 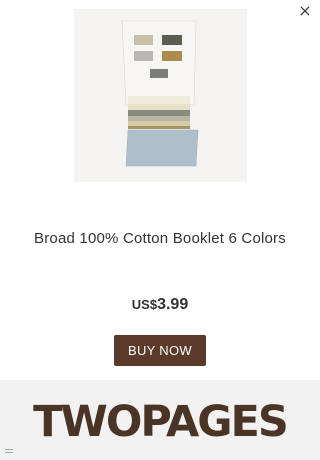 What do you see at coordinates (160, 238) in the screenshot?
I see `product-title: Broad 100% Cotton Booklet 6 Colors` at bounding box center [160, 238].